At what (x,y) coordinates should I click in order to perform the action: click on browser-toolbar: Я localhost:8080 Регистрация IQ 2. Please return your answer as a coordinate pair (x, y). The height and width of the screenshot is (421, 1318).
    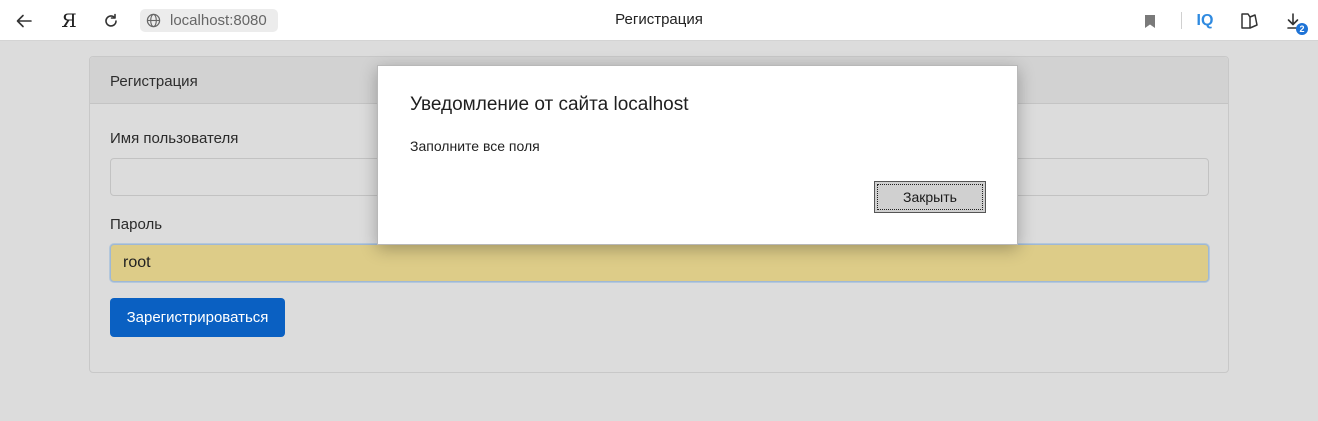
    Looking at the image, I should click on (659, 20).